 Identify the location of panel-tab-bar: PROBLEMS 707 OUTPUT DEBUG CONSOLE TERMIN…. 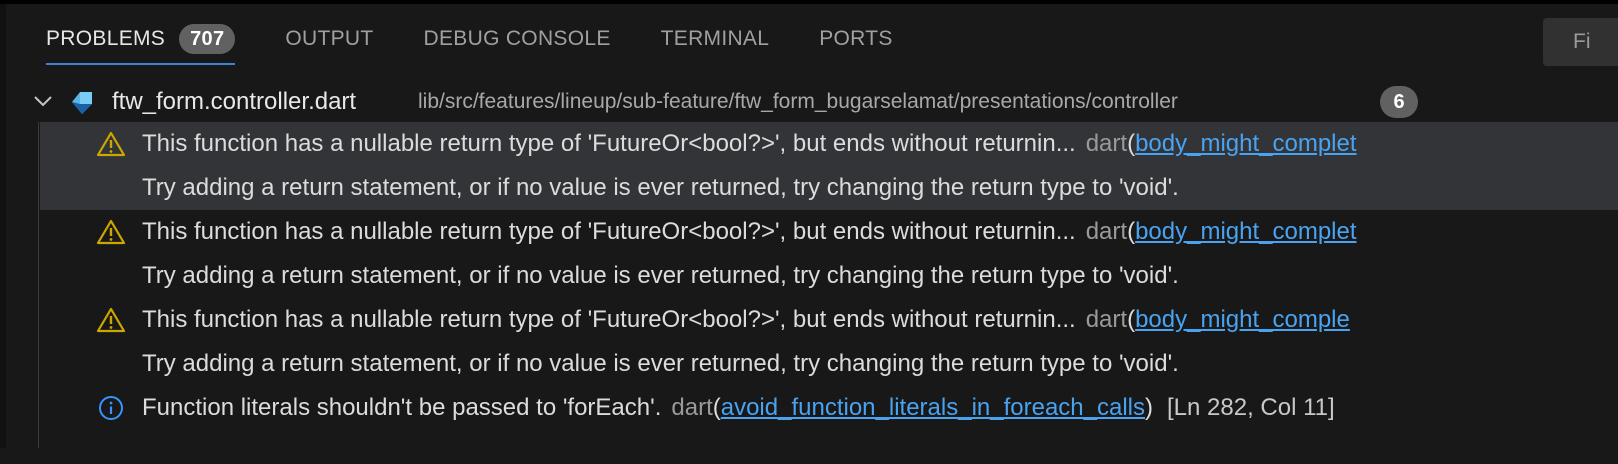
(494, 42).